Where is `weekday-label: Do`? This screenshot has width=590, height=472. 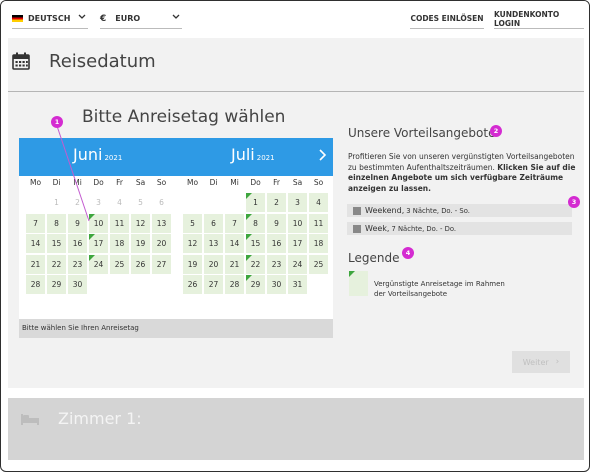 weekday-label: Do is located at coordinates (255, 182).